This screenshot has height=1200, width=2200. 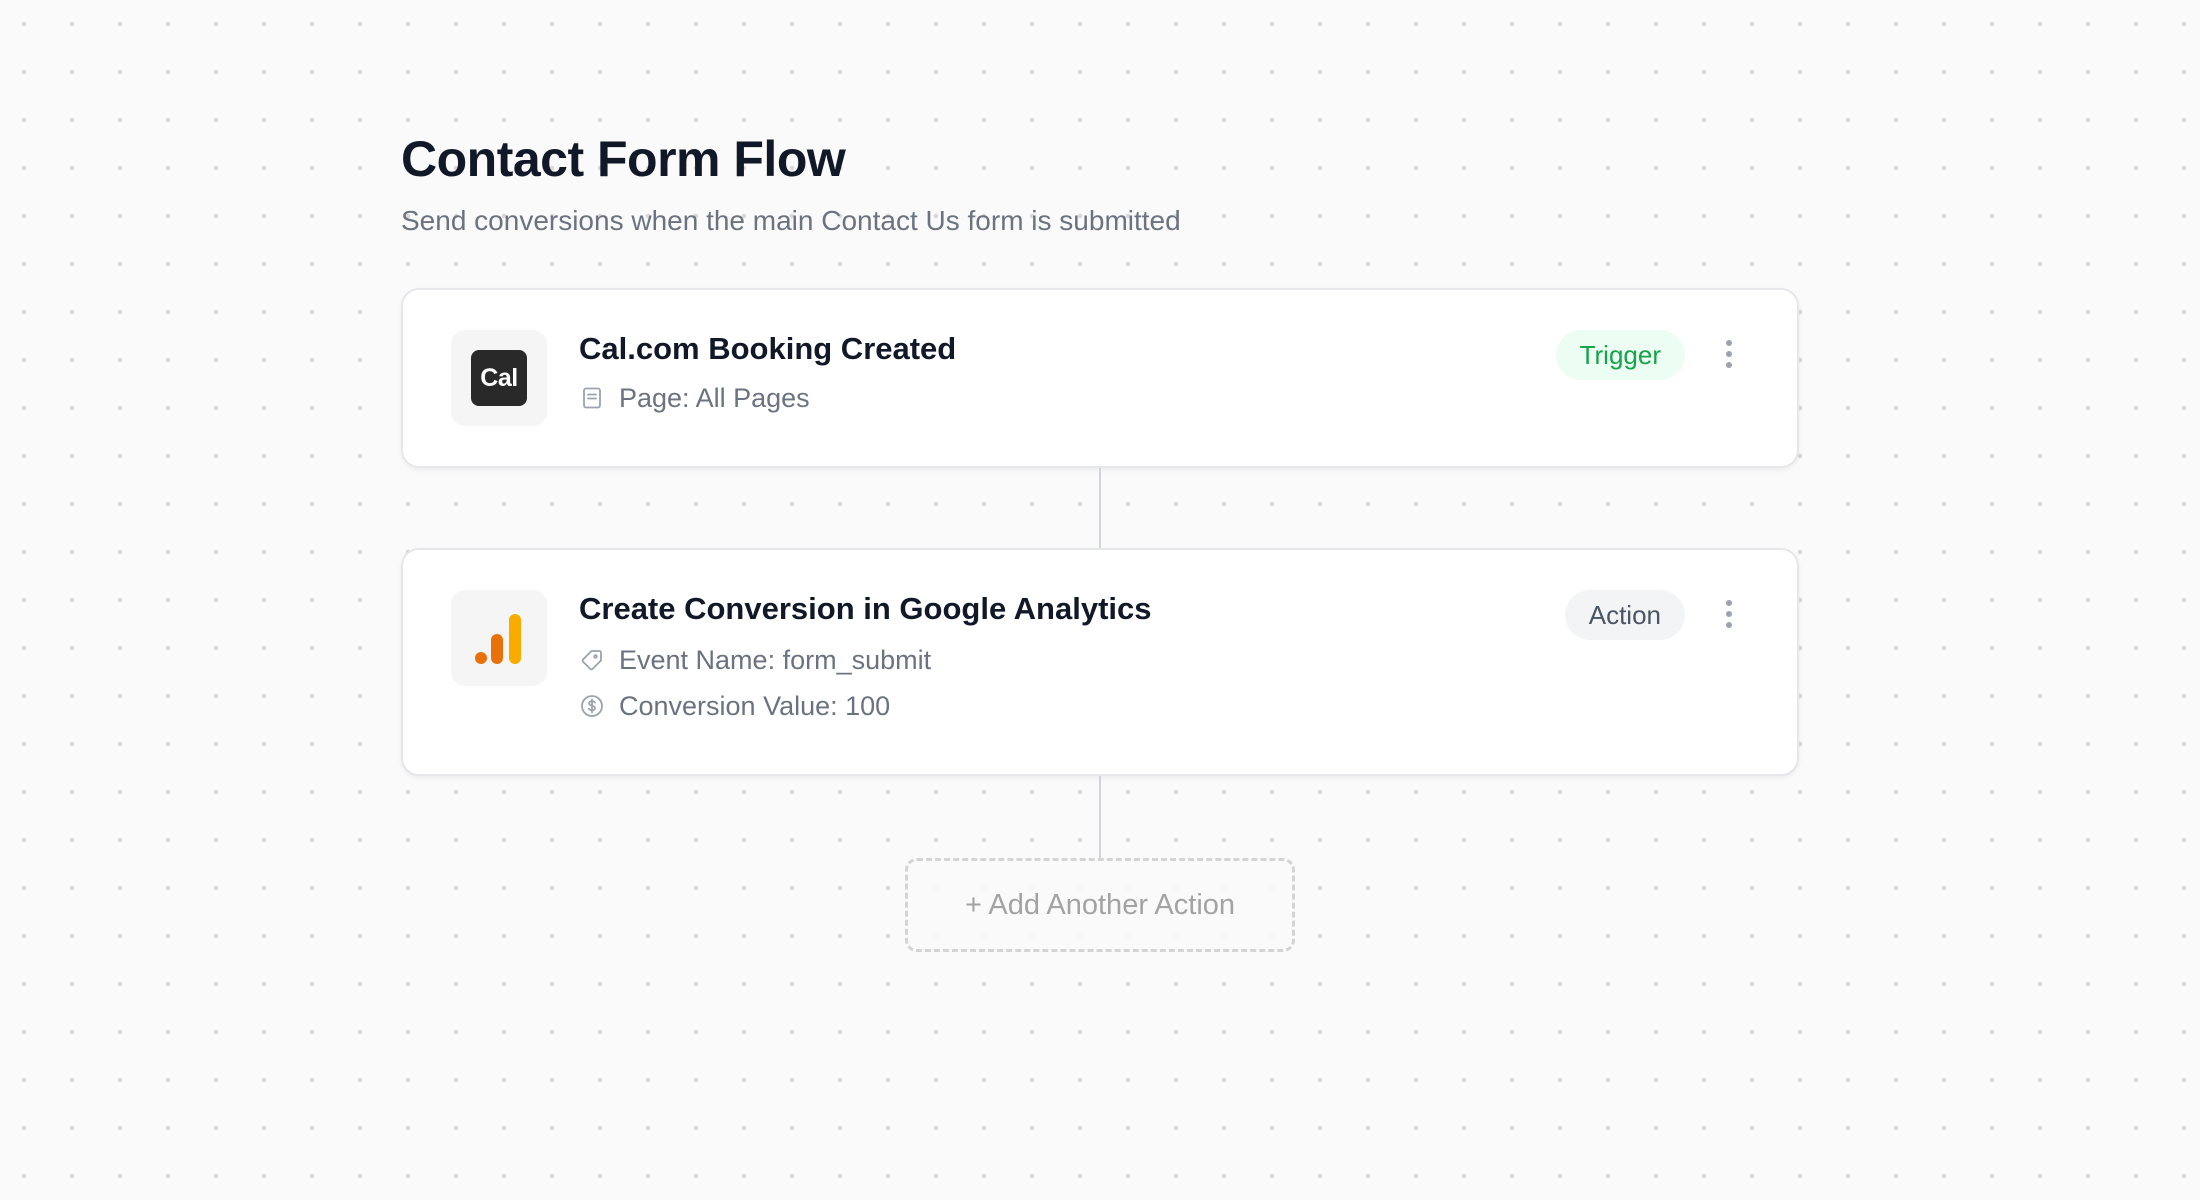 I want to click on google-analytics-logo-icon, so click(x=498, y=639).